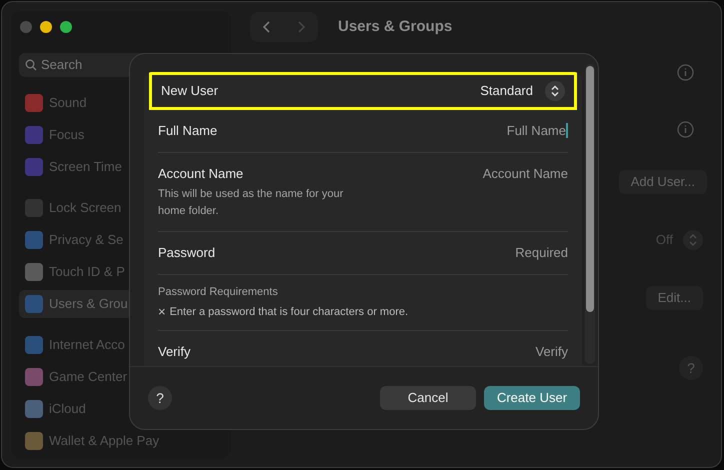 This screenshot has height=470, width=724. Describe the element at coordinates (31, 65) in the screenshot. I see `search-icon` at that location.